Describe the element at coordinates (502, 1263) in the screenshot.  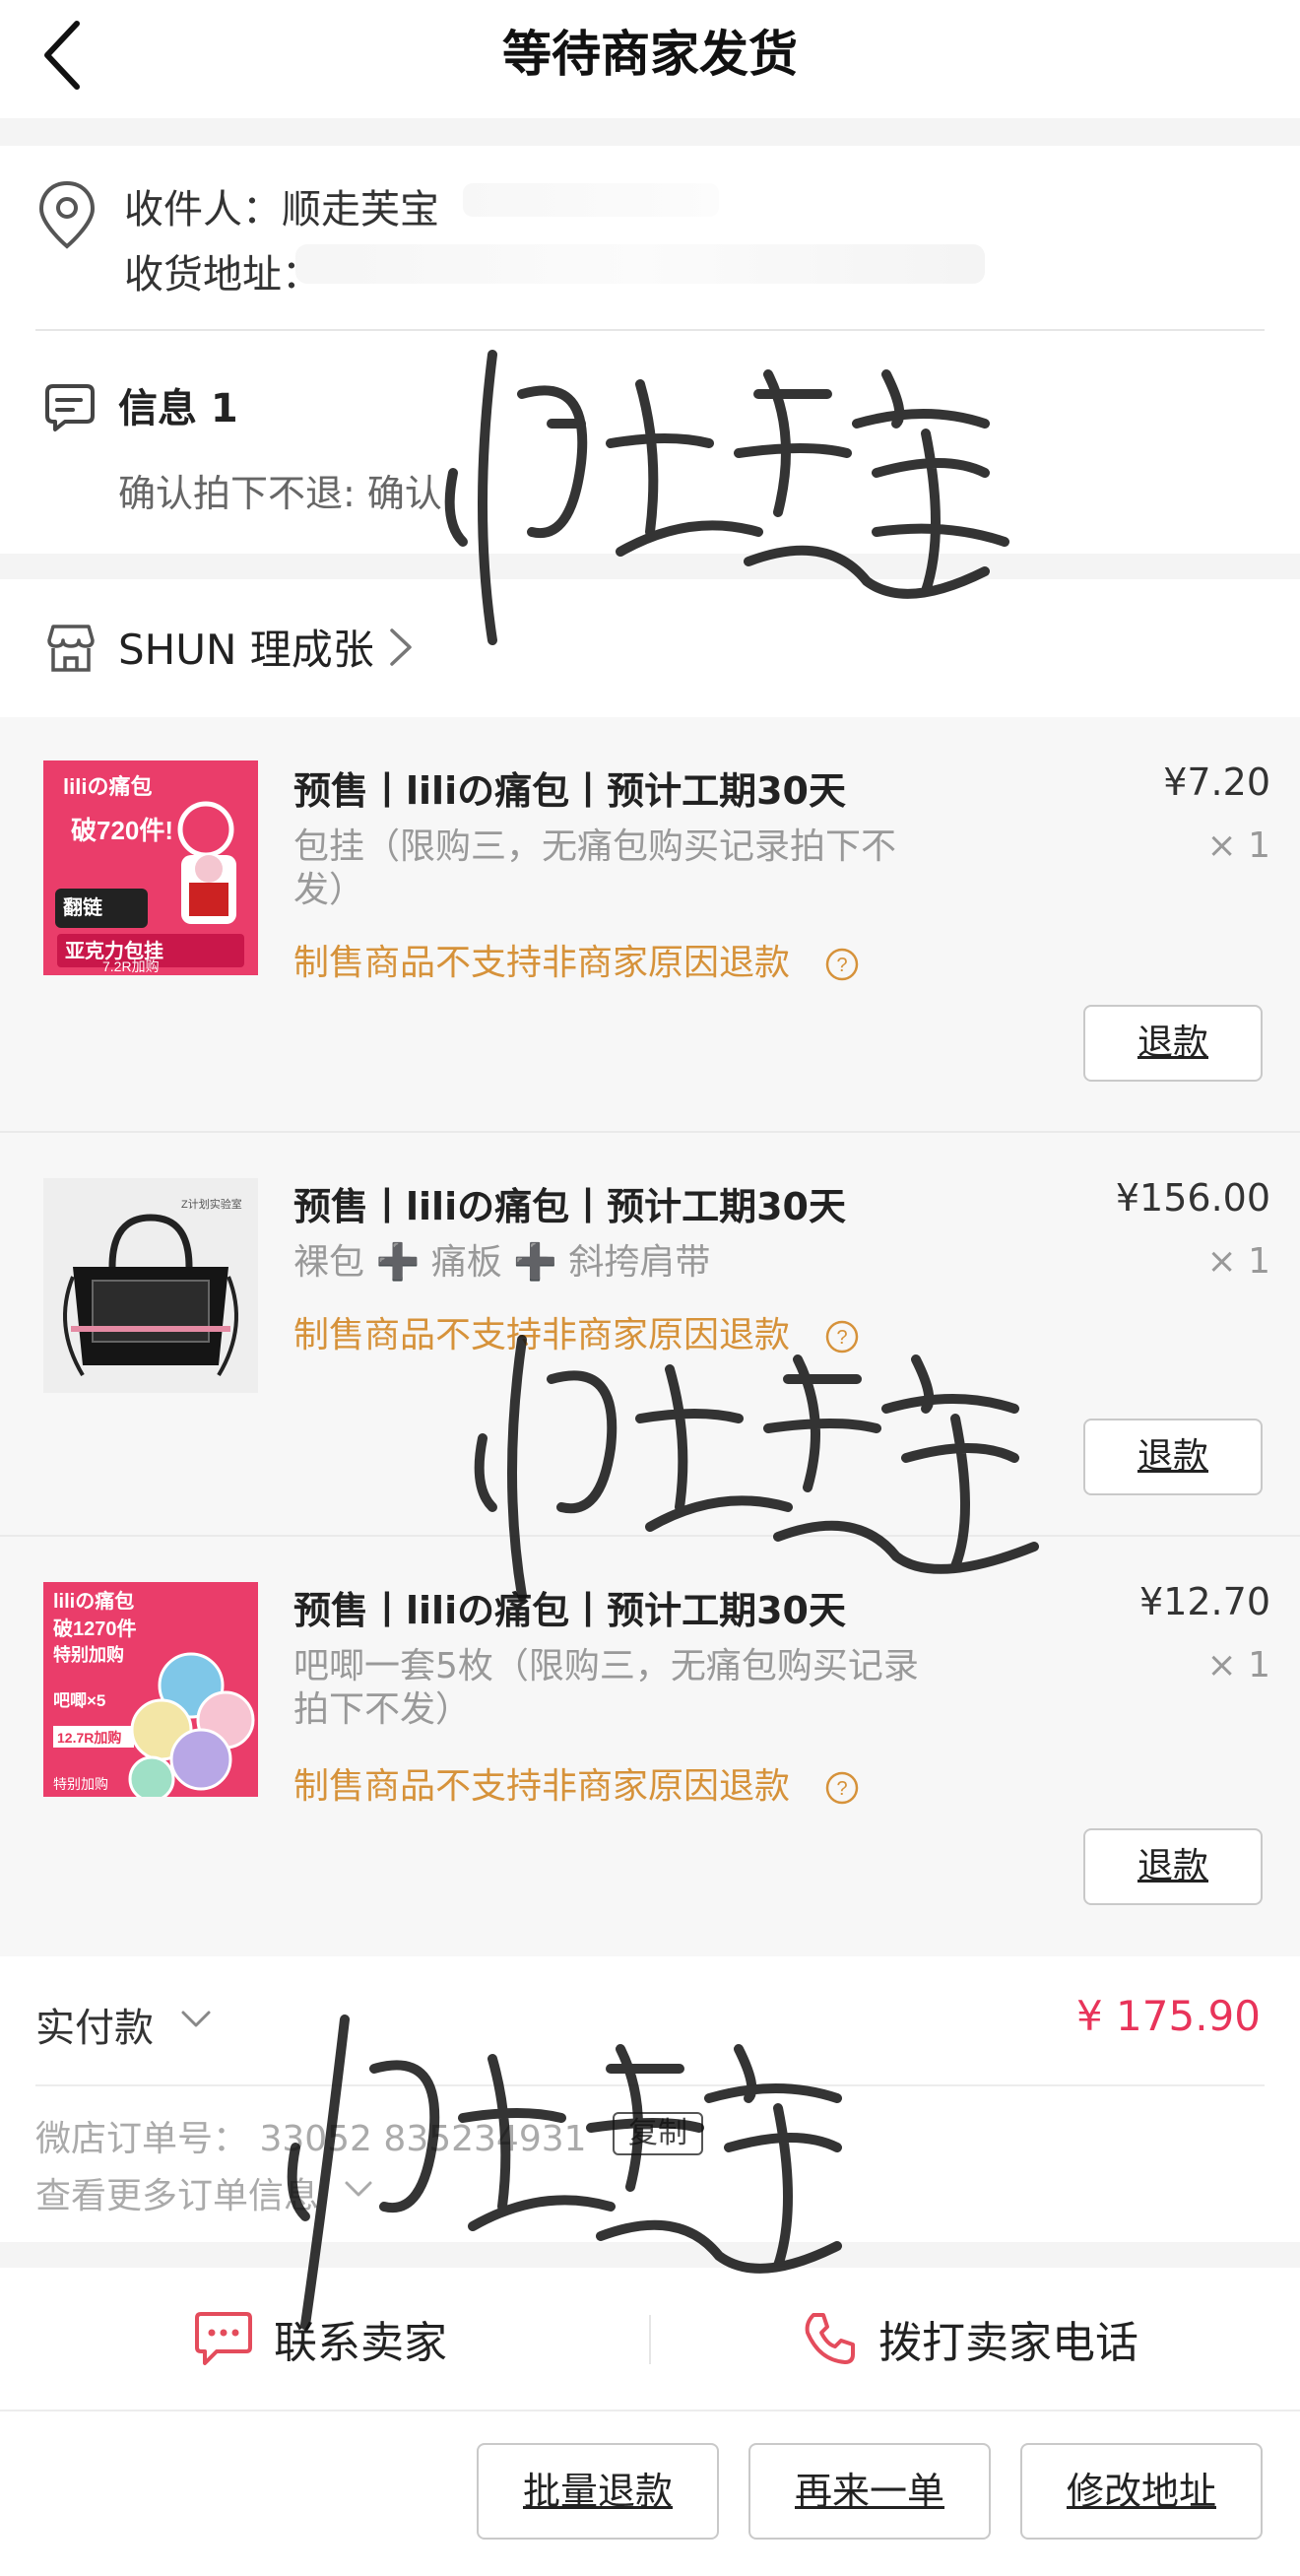
I see `product-variant: 裸包 ➕ 痛板 ➕ 斜挎肩带` at that location.